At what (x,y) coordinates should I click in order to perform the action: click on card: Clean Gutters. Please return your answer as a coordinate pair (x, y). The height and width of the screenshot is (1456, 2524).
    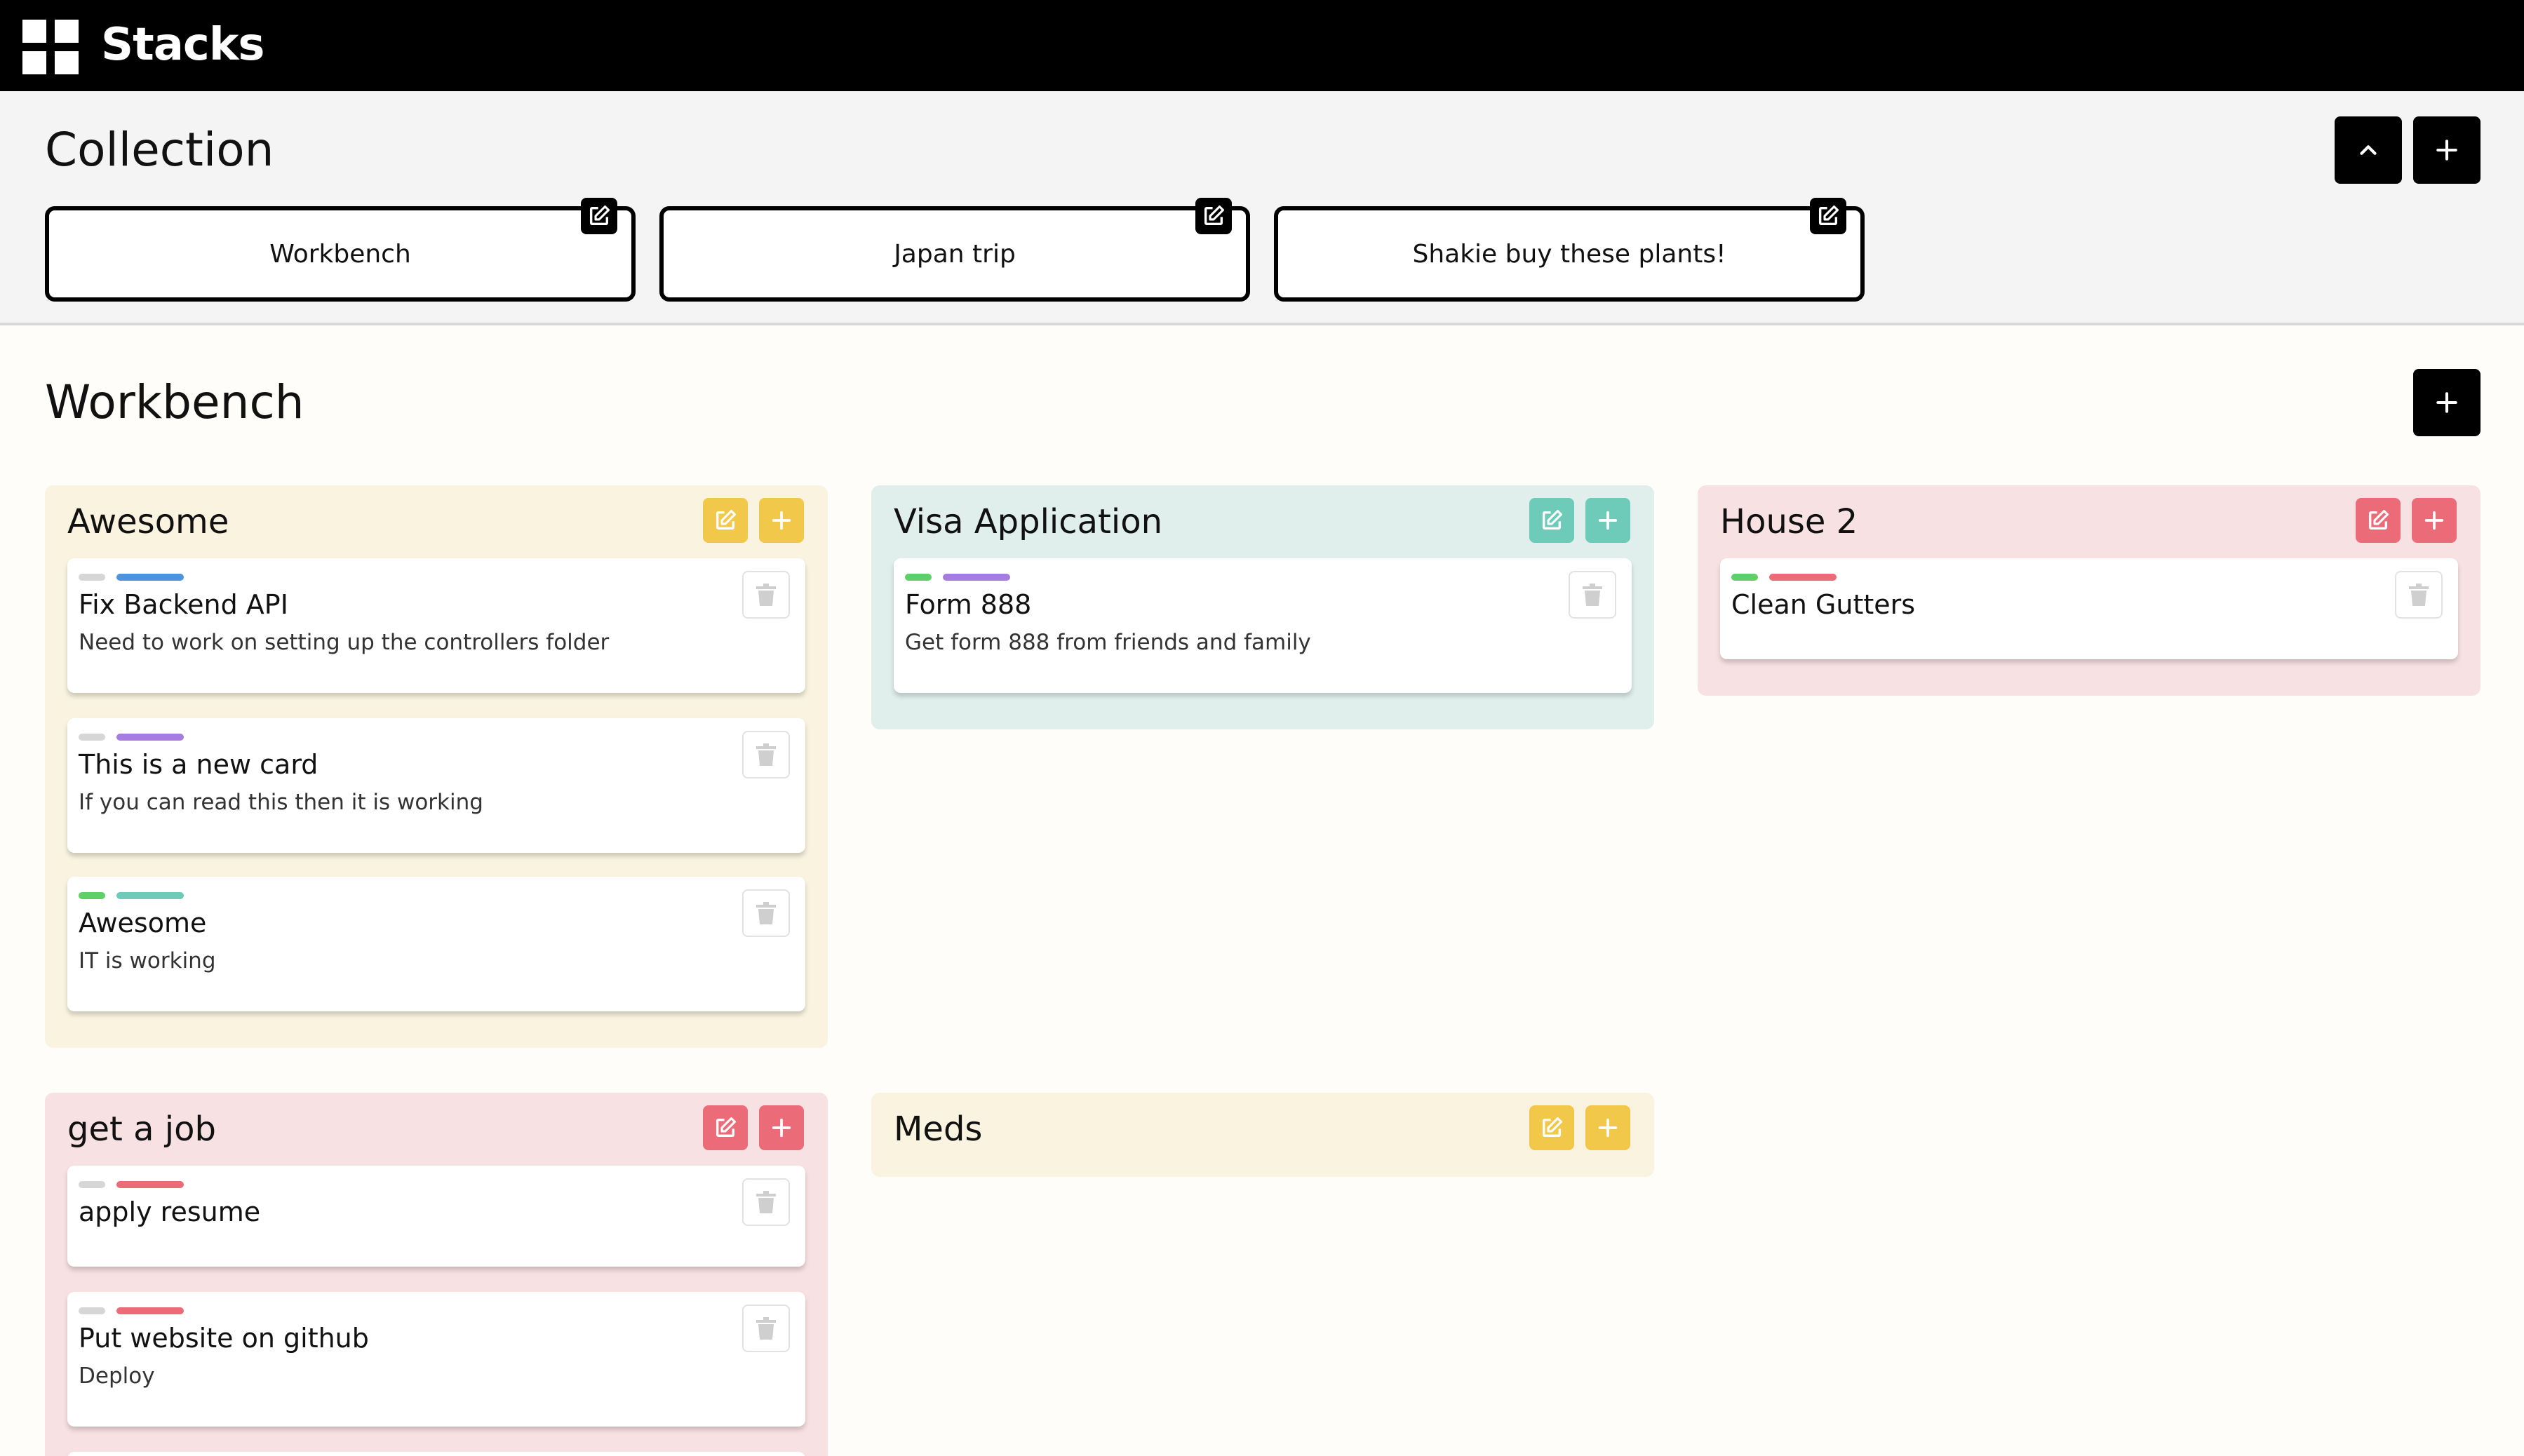
    Looking at the image, I should click on (2089, 608).